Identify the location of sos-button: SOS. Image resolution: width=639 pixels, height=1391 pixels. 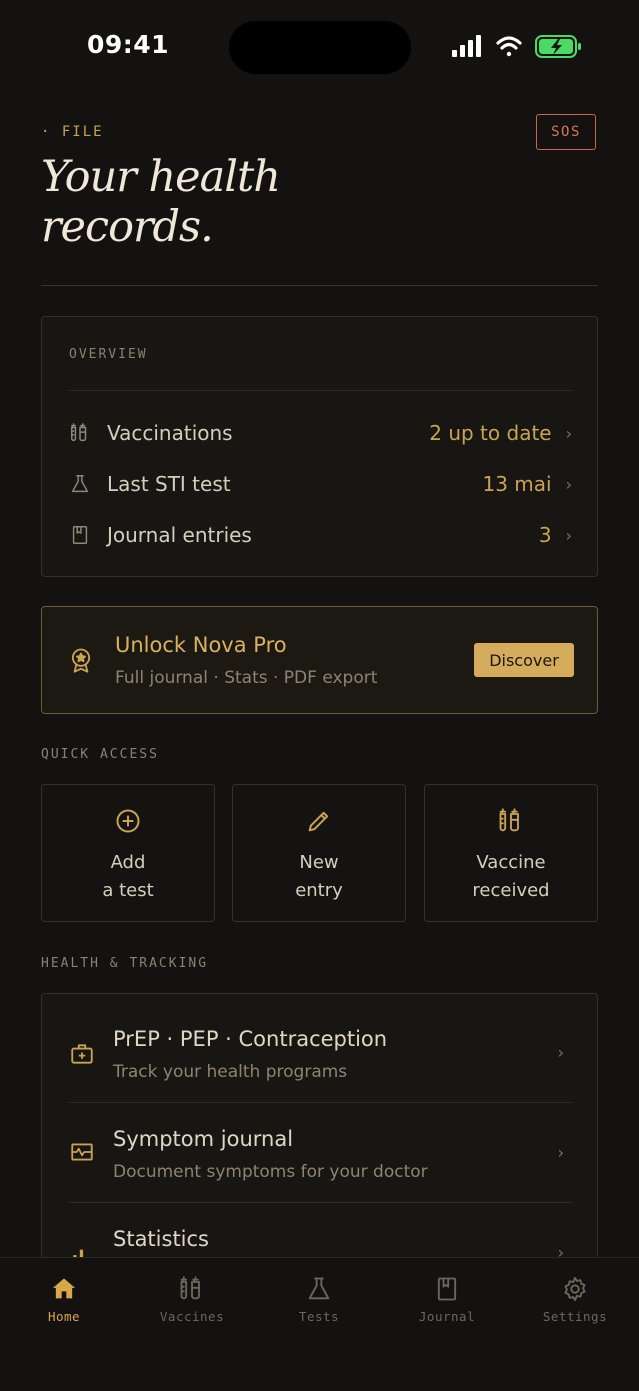
(566, 132).